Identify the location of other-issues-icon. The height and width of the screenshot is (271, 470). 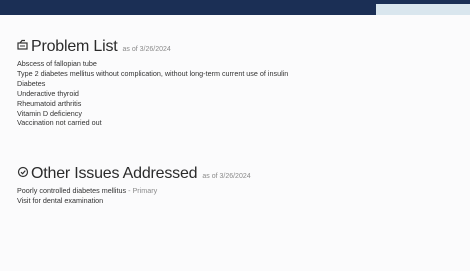
(23, 172).